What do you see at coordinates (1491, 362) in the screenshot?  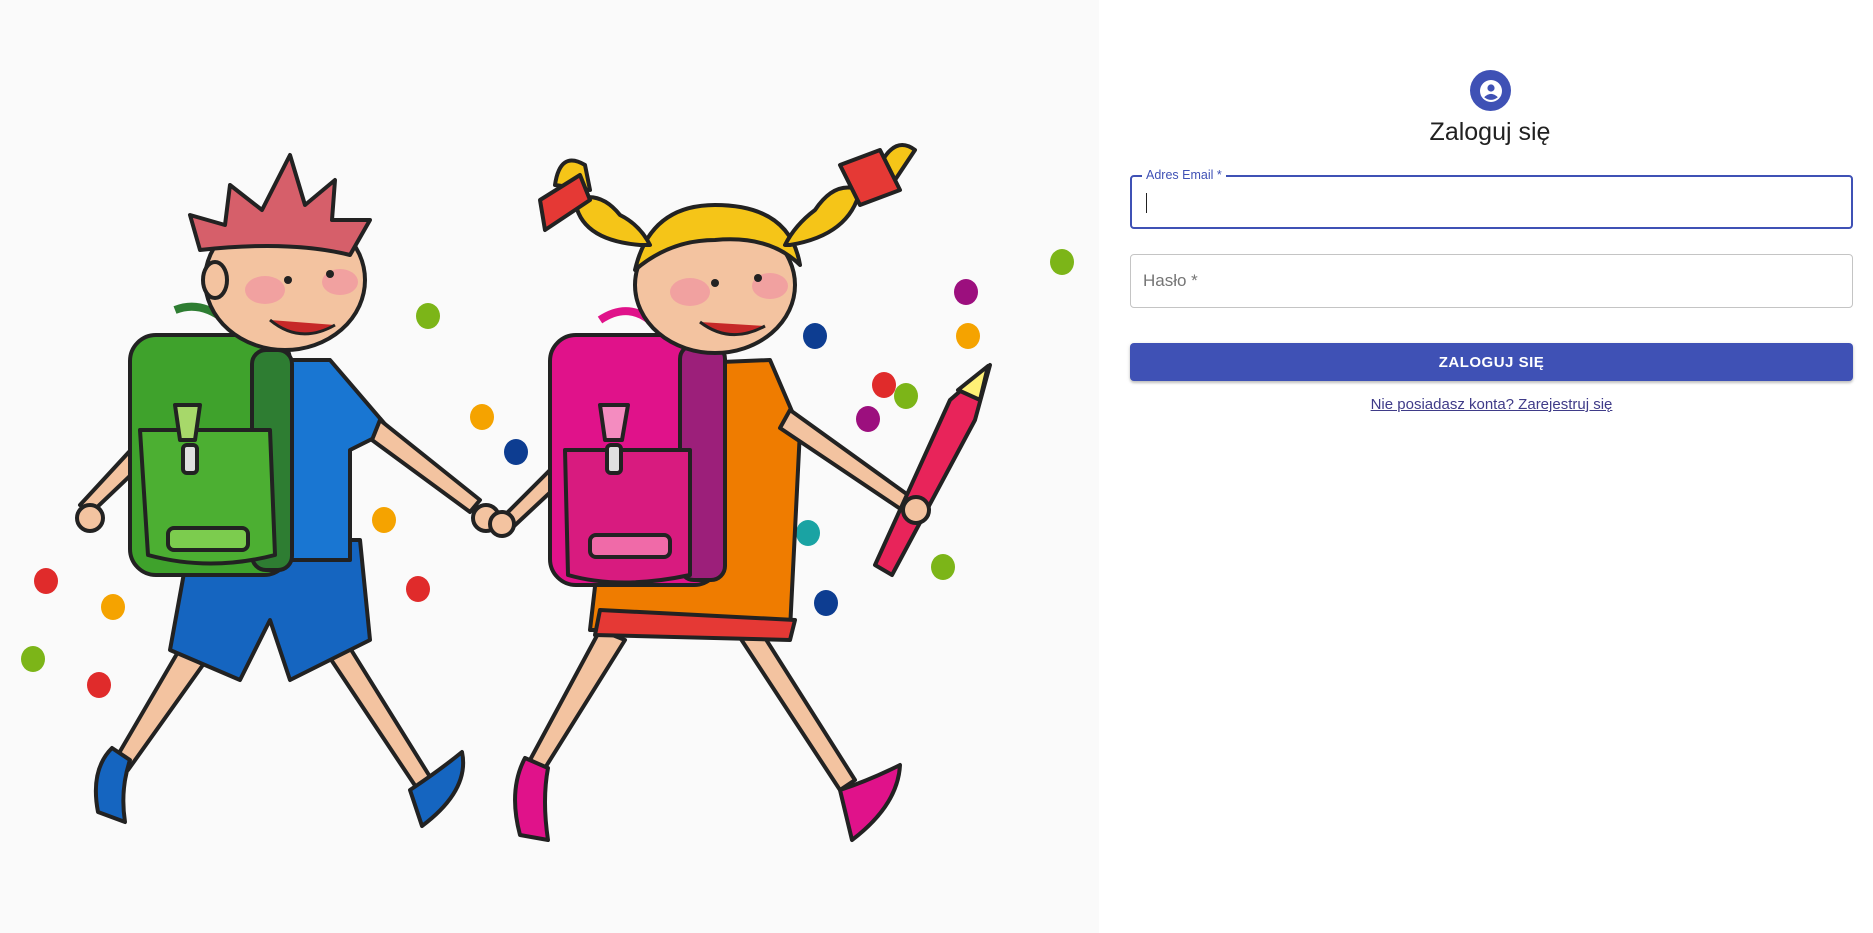 I see `login-button: ZALOGUJ SIĘ` at bounding box center [1491, 362].